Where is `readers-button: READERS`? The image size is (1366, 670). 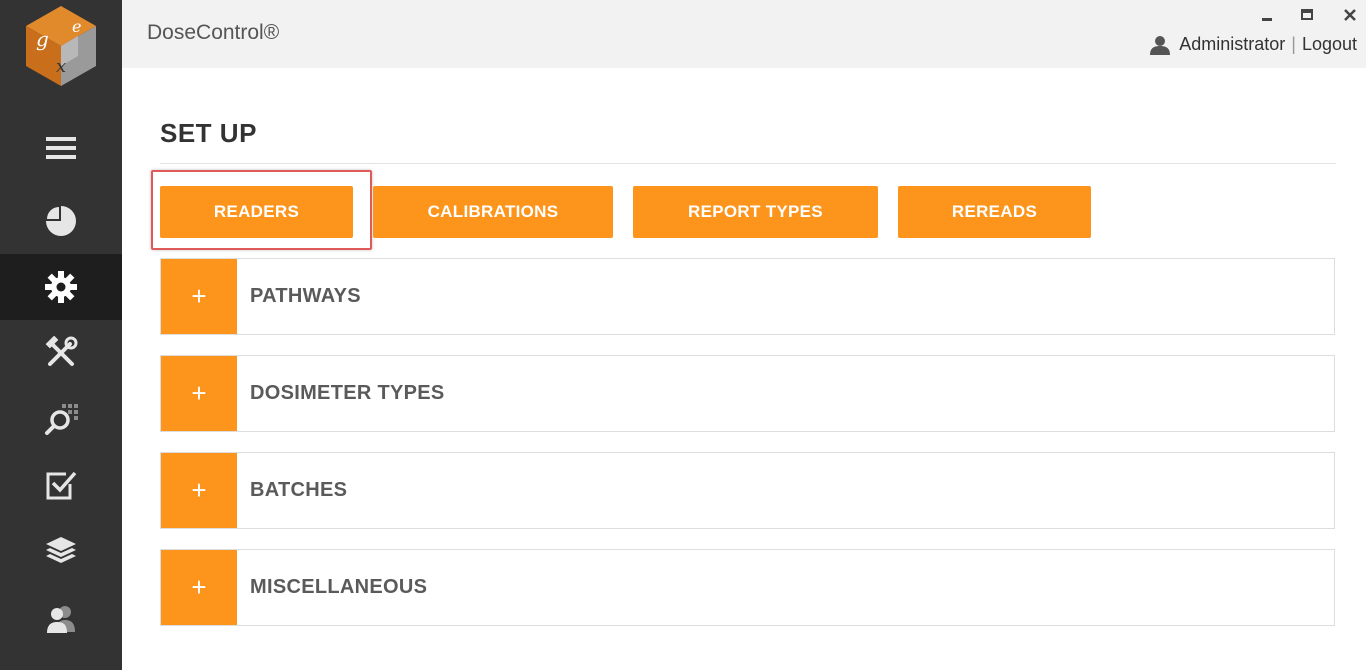 readers-button: READERS is located at coordinates (256, 212).